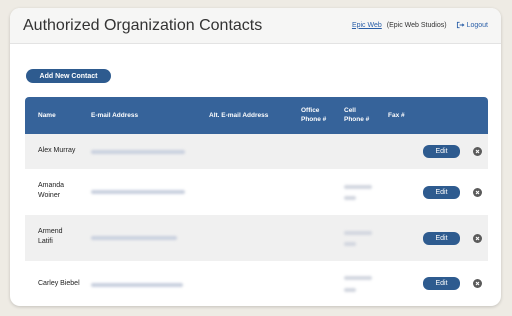  I want to click on table-row: Carley Biebel Edit, so click(256, 283).